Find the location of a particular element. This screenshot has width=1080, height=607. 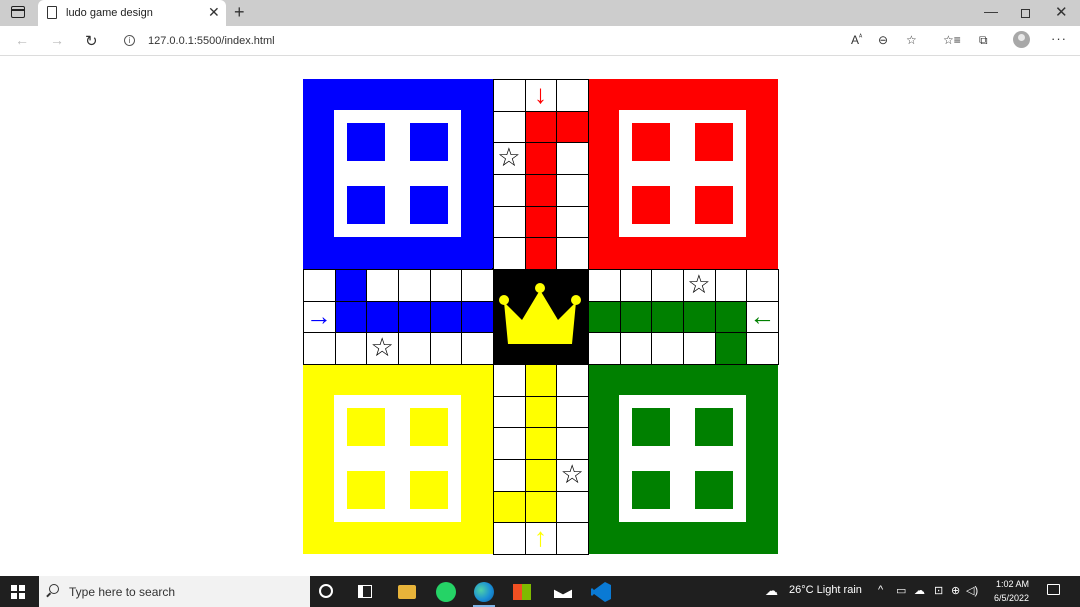

store-icon is located at coordinates (522, 592).